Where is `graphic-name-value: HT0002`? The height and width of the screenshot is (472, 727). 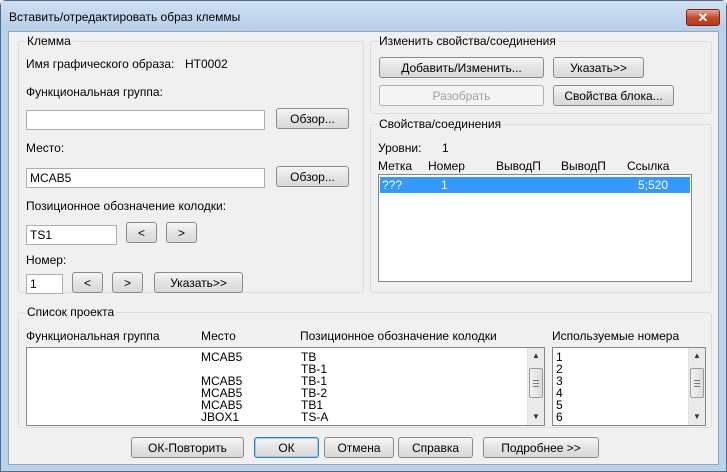
graphic-name-value: HT0002 is located at coordinates (206, 64).